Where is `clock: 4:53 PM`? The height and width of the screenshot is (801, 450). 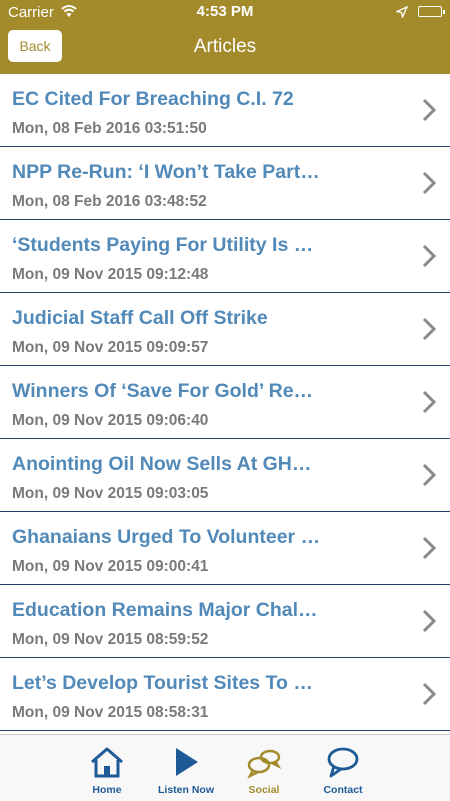
clock: 4:53 PM is located at coordinates (225, 11).